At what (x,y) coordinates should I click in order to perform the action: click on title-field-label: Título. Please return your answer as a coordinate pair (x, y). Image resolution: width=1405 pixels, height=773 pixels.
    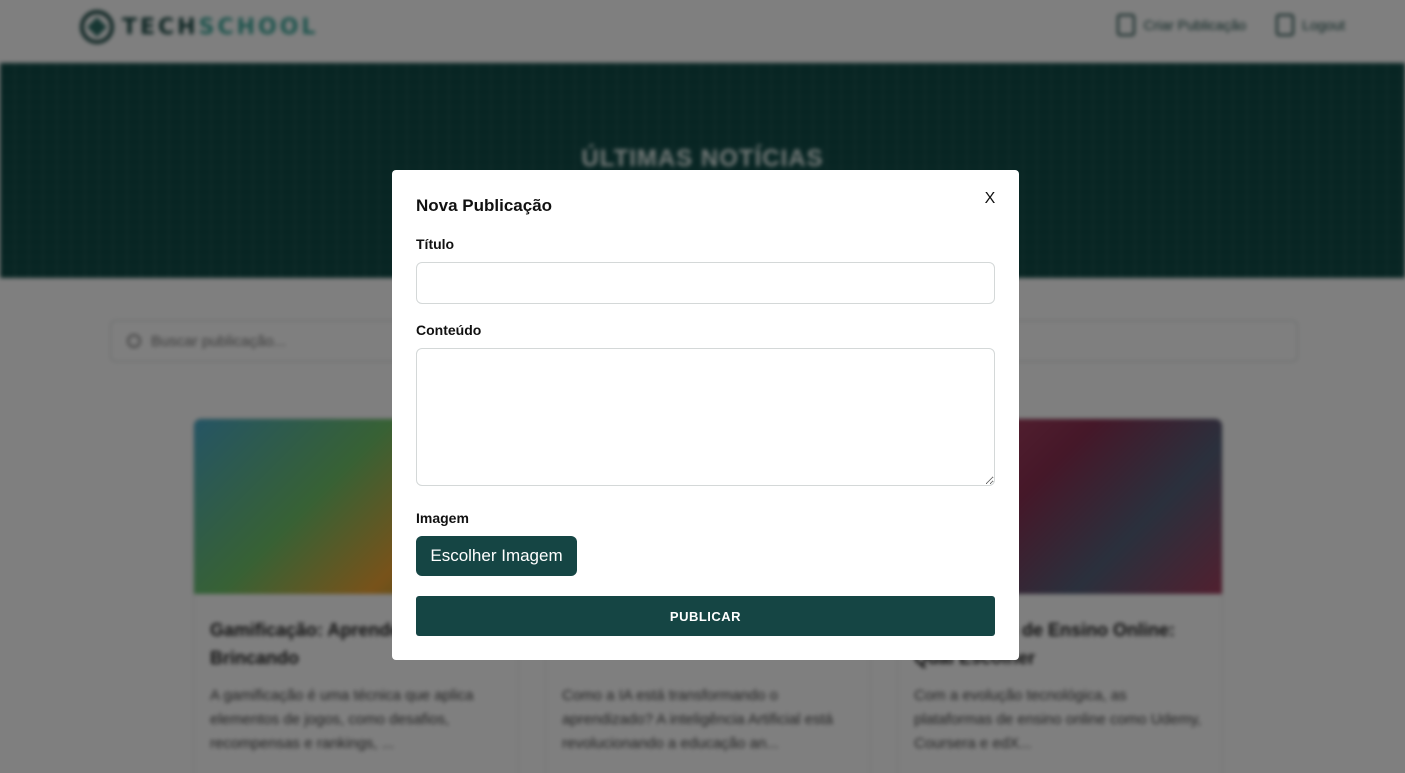
    Looking at the image, I should click on (435, 244).